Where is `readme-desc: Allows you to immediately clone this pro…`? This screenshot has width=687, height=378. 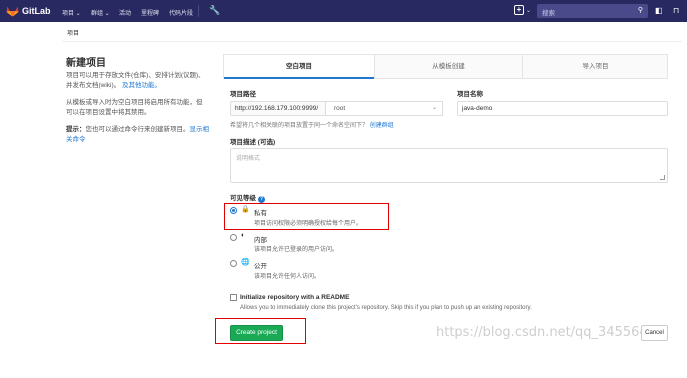 readme-desc: Allows you to immediately clone this pro… is located at coordinates (386, 308).